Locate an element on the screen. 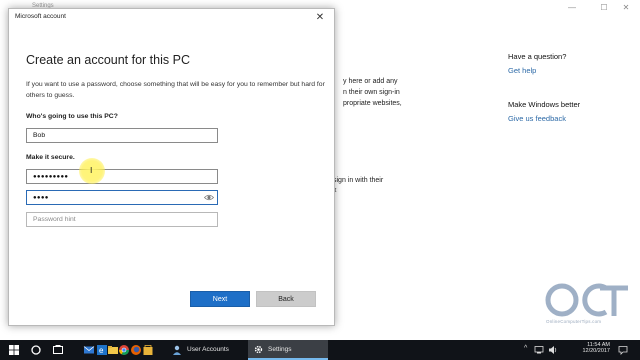 The image size is (640, 360). user-accounts-icon is located at coordinates (177, 350).